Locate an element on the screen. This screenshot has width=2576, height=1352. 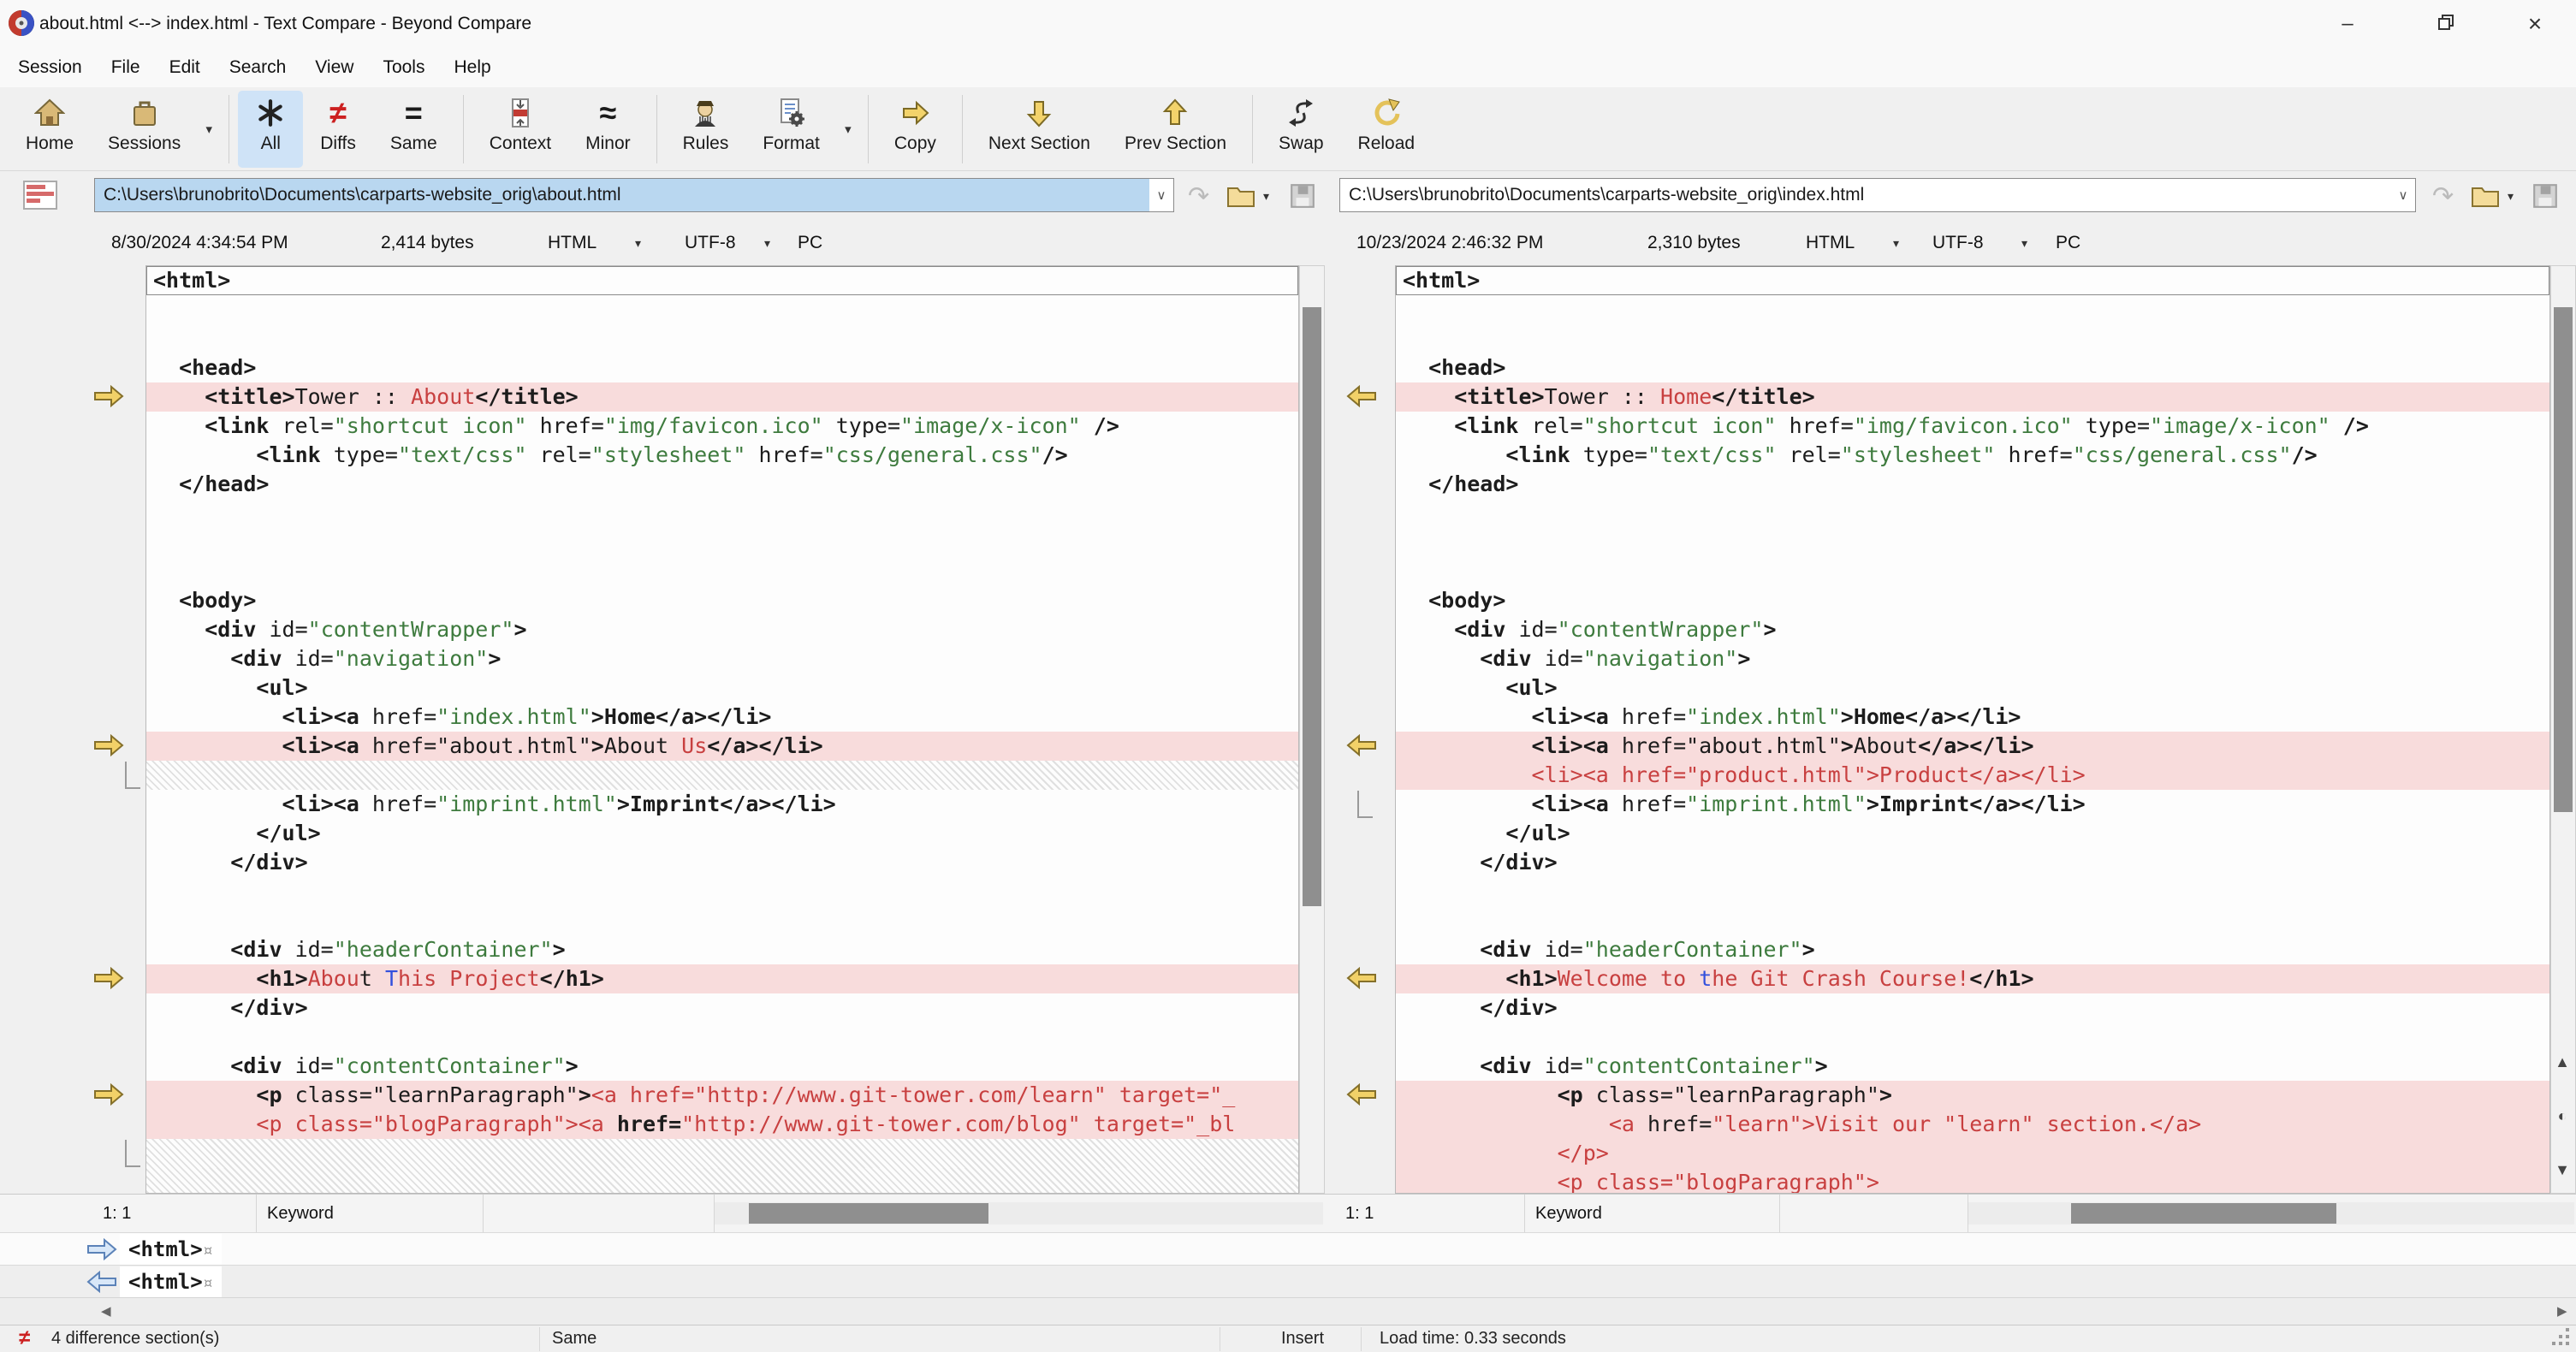
left-open-parent-icon: ↷ is located at coordinates (1198, 196).